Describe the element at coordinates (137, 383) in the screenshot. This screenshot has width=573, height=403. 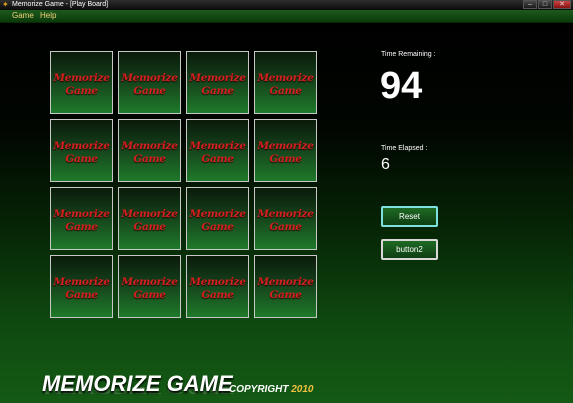
I see `footer-title: MEMORIZE GAME` at that location.